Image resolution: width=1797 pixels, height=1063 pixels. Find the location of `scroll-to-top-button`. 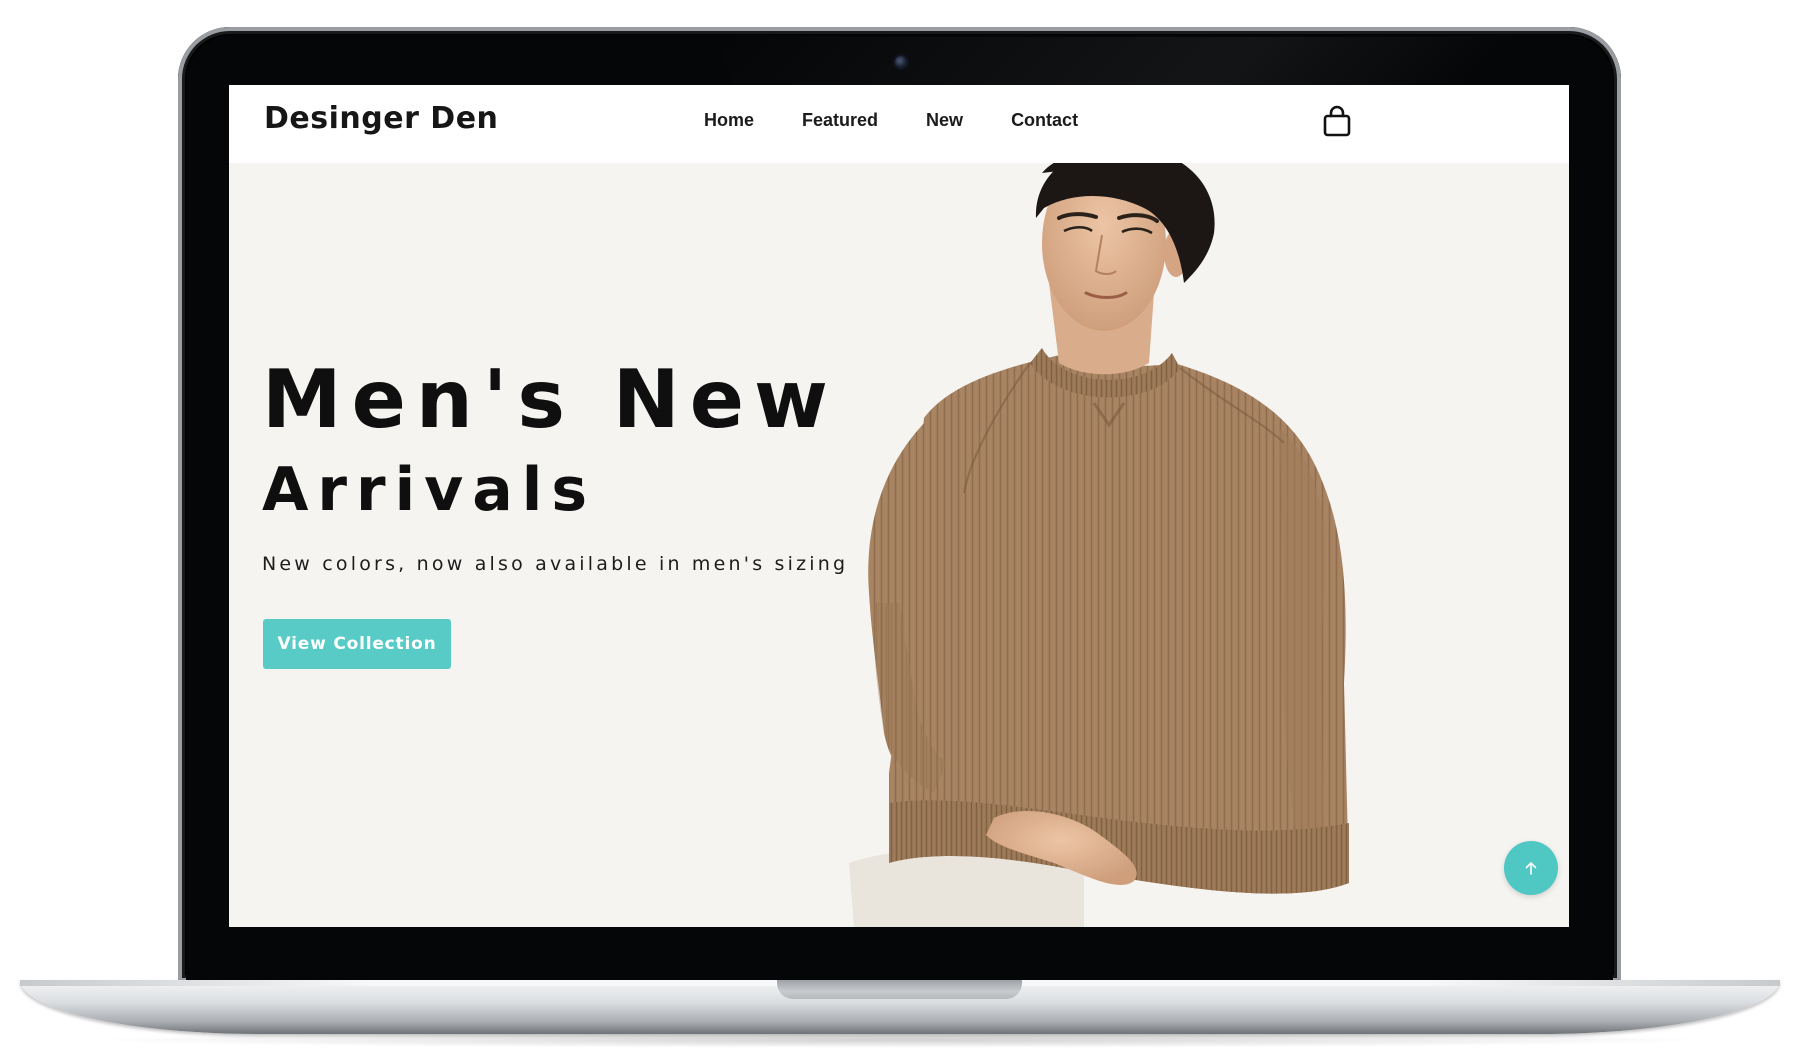

scroll-to-top-button is located at coordinates (1531, 868).